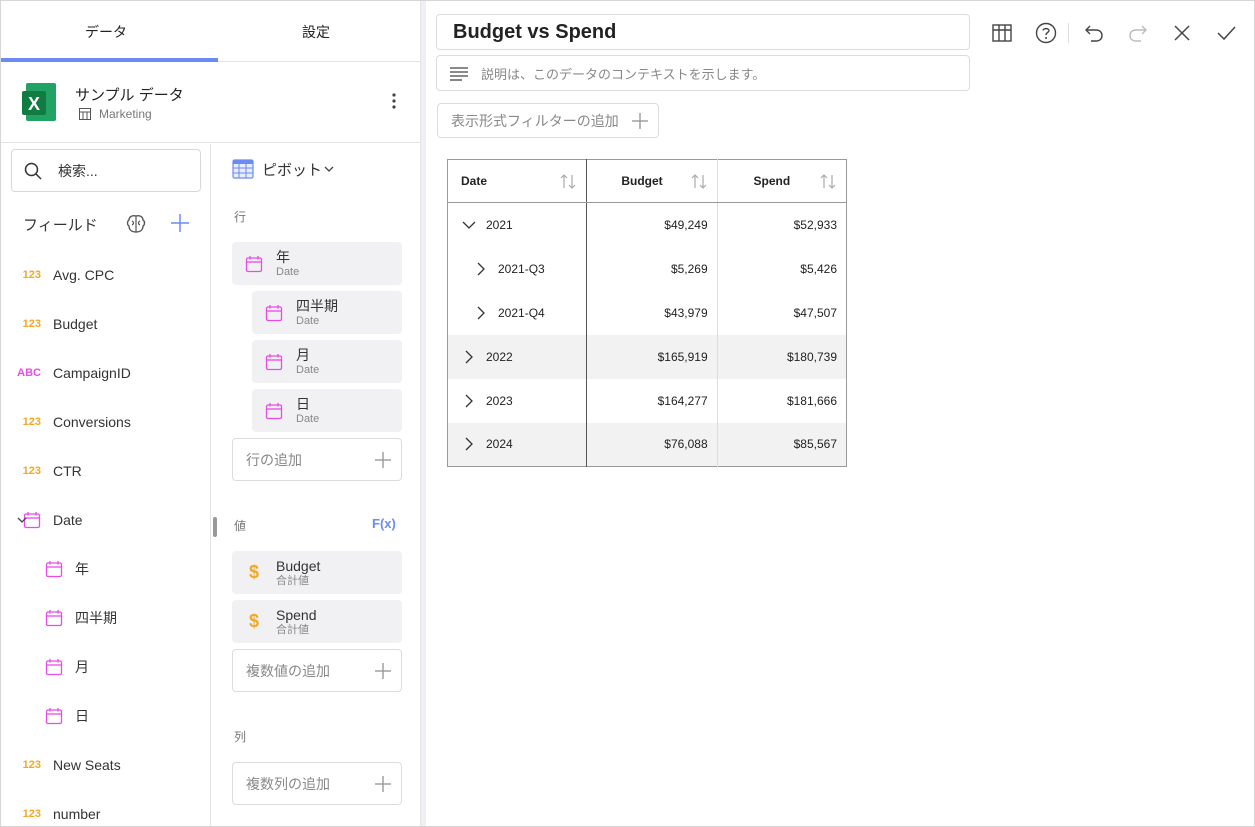  Describe the element at coordinates (384, 523) in the screenshot. I see `formula-button: F(x)` at that location.